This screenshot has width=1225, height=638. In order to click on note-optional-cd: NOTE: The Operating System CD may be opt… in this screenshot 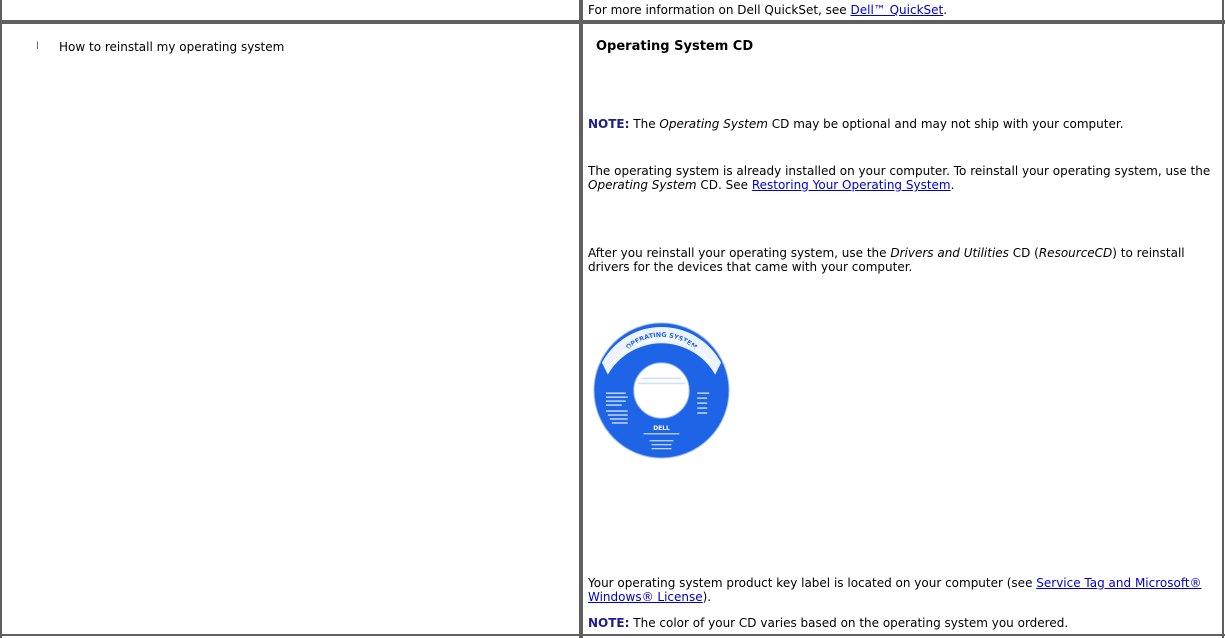, I will do `click(888, 124)`.